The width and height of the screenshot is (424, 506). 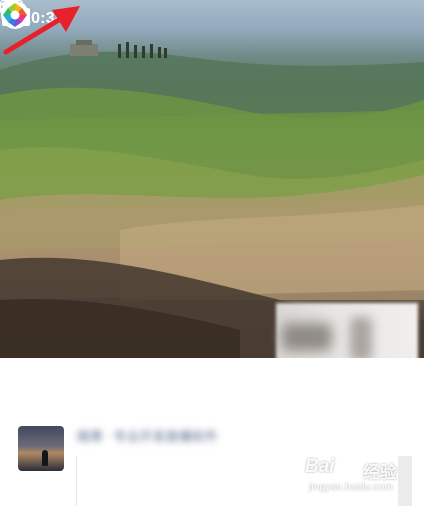 What do you see at coordinates (41, 30) in the screenshot?
I see `red-arrow-icon` at bounding box center [41, 30].